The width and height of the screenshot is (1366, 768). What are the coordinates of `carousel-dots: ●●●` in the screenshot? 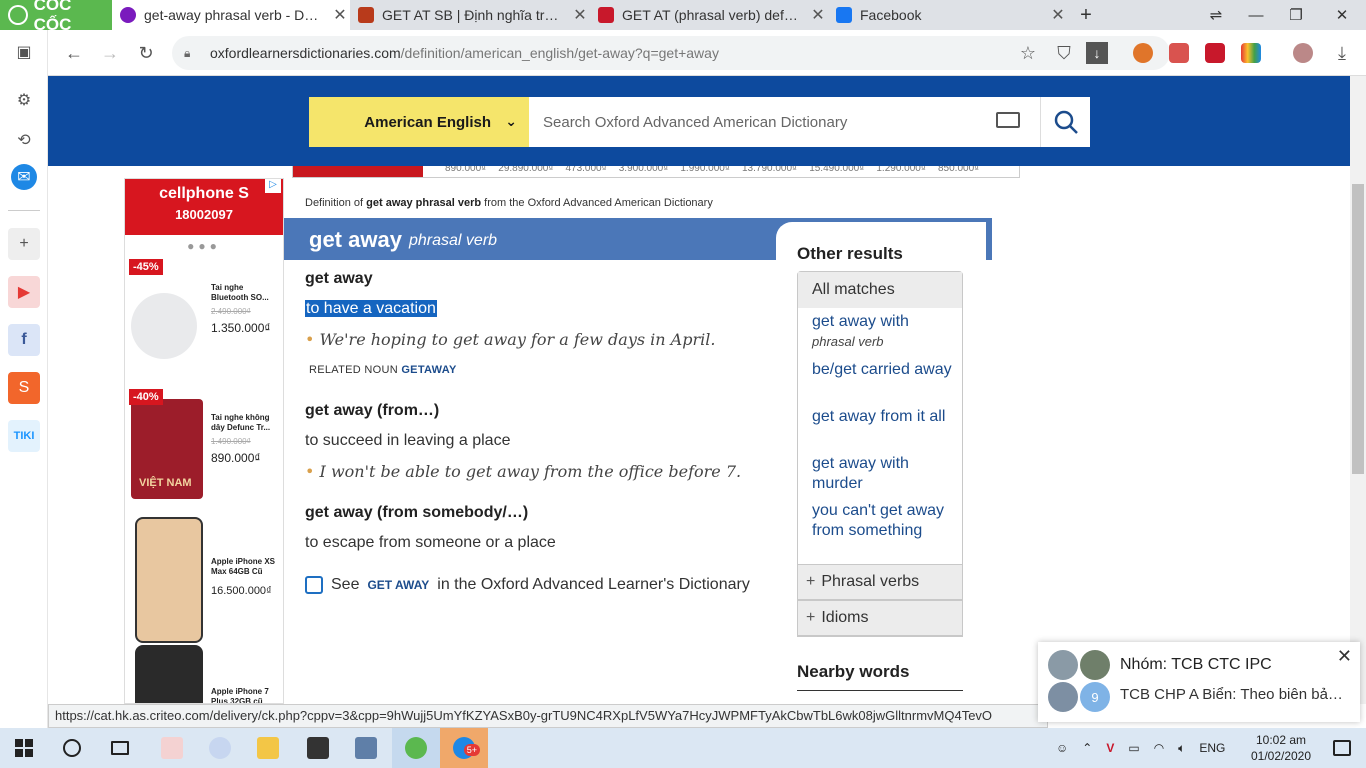 It's located at (204, 246).